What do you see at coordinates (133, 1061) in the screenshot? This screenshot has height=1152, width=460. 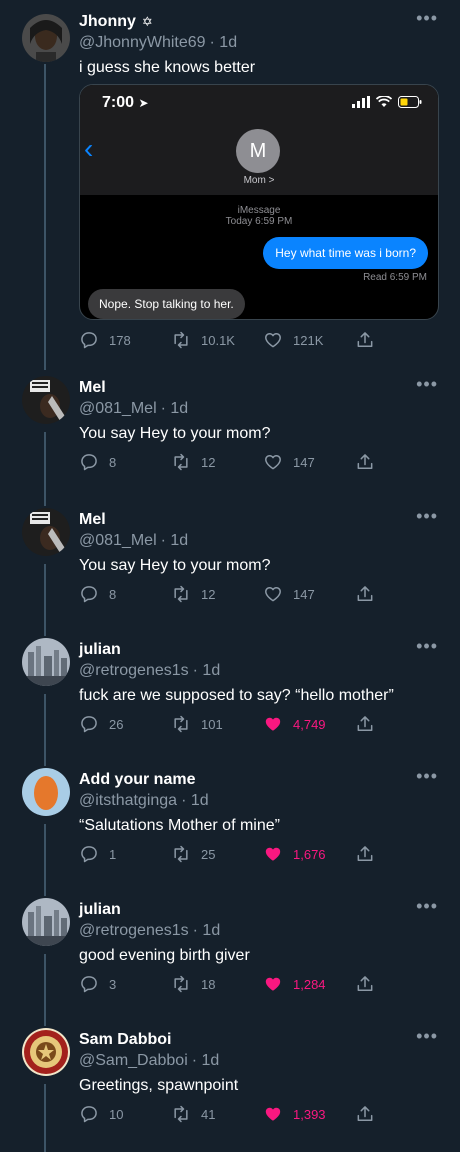 I see `user-handle: @Sam_Dabboi` at bounding box center [133, 1061].